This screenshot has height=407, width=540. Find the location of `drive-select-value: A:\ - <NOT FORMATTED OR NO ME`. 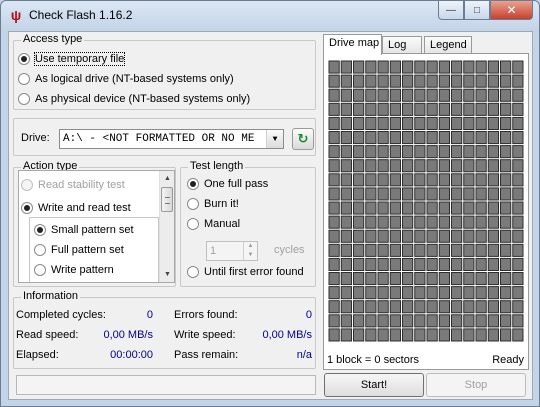

drive-select-value: A:\ - <NOT FORMATTED OR NO ME is located at coordinates (159, 139).